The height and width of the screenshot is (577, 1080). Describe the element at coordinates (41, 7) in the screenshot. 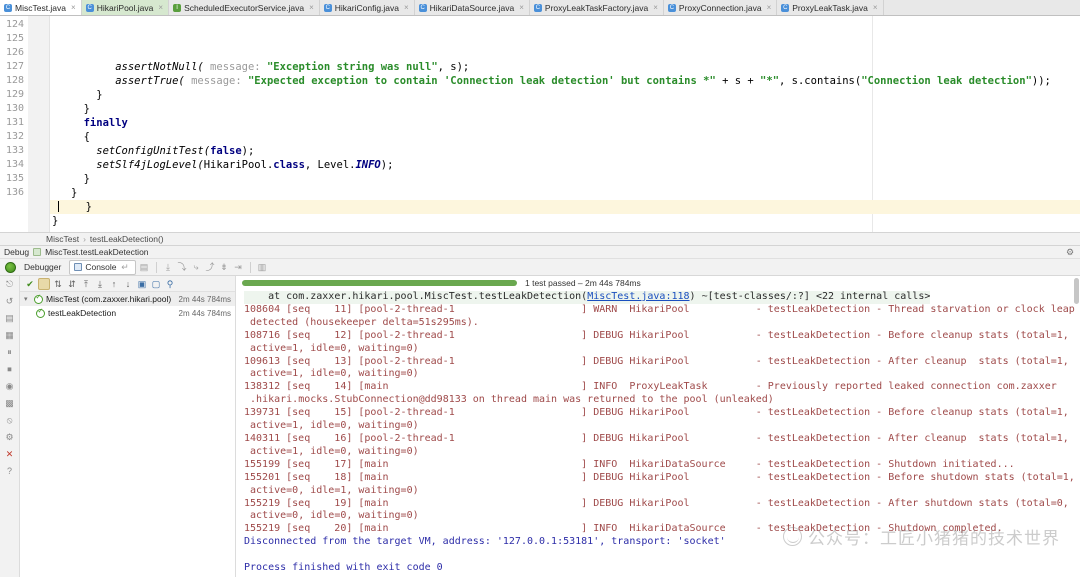

I see `editor-tab-0: C MiscTest.java ×` at that location.